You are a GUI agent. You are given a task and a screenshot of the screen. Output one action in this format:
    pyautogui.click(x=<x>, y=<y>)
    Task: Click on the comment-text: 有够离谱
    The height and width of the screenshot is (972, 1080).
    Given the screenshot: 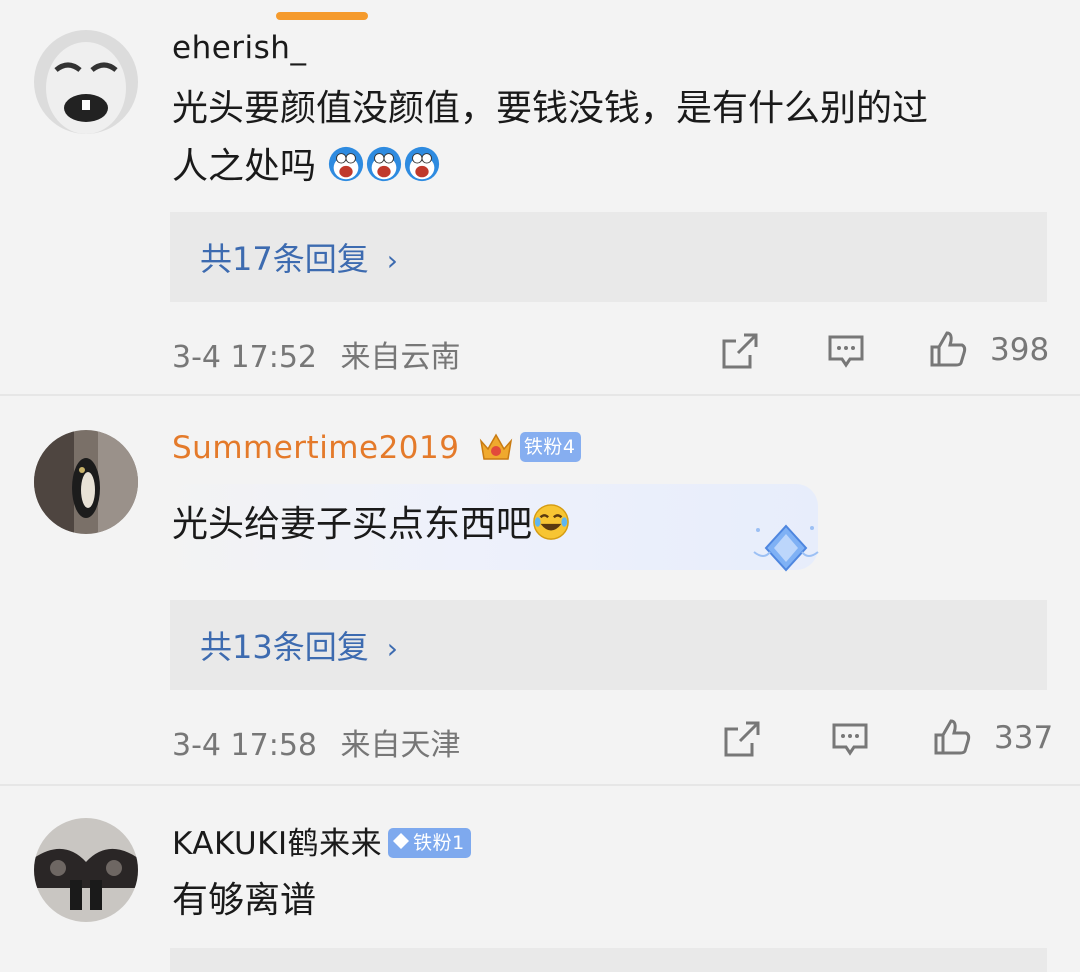 What is the action you would take?
    pyautogui.click(x=602, y=901)
    